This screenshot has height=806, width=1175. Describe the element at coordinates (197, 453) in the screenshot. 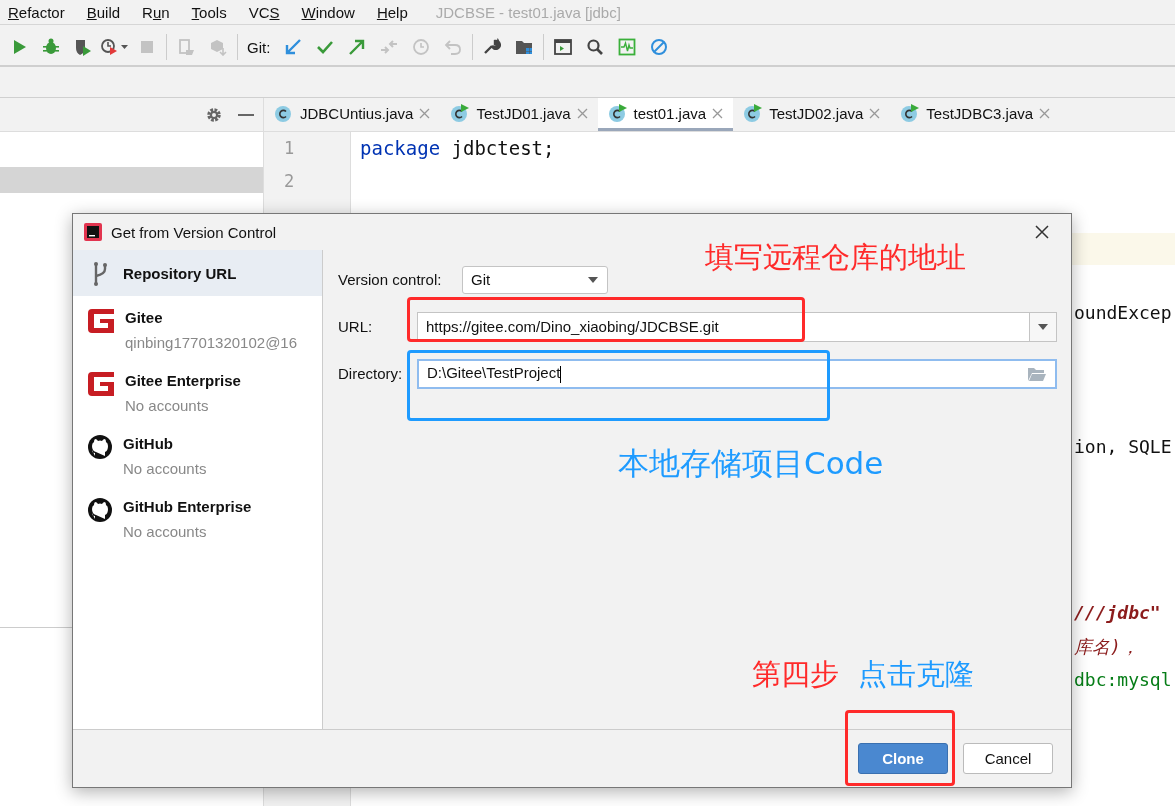

I see `source-item: GitHub No accounts` at that location.